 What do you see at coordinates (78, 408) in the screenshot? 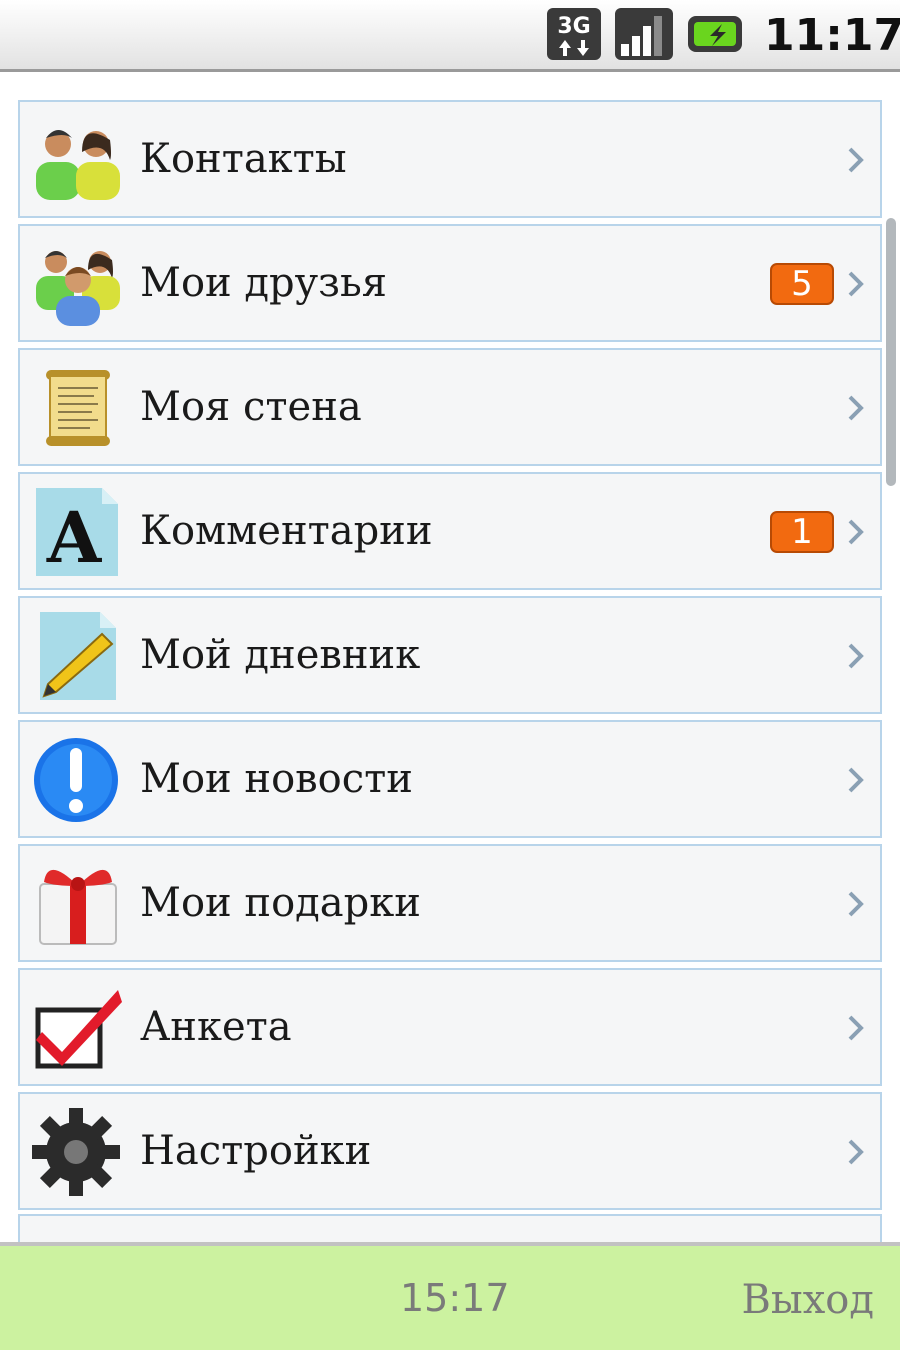
I see `scroll-wall-icon` at bounding box center [78, 408].